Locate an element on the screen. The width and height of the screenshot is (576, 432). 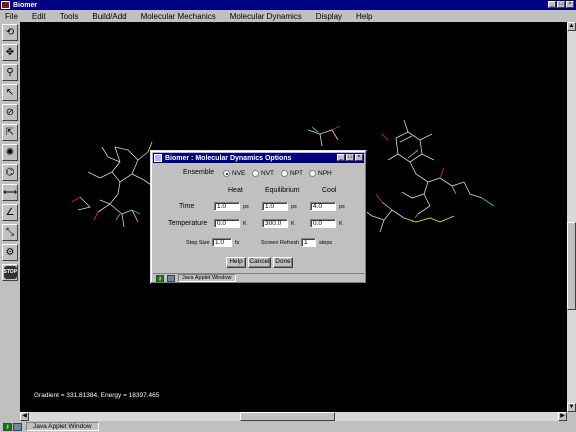
select-arrow-icon: ↖ is located at coordinates (10, 92).